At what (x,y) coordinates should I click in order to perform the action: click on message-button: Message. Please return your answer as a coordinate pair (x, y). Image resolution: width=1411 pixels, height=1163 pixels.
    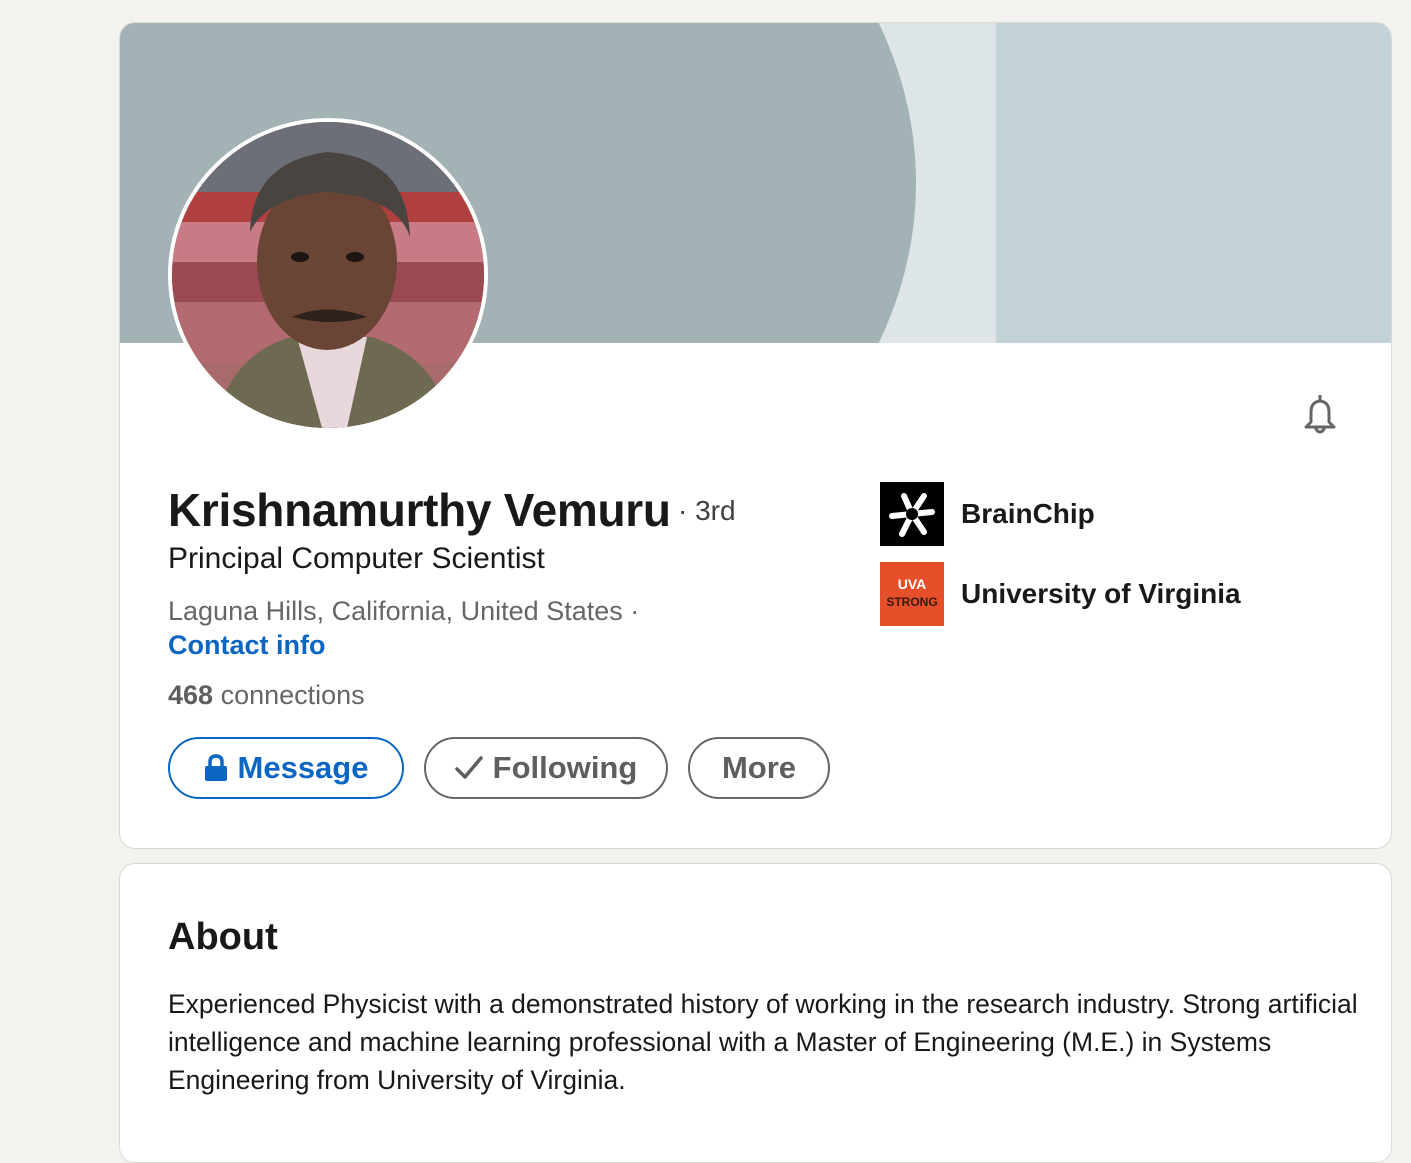
    Looking at the image, I should click on (286, 768).